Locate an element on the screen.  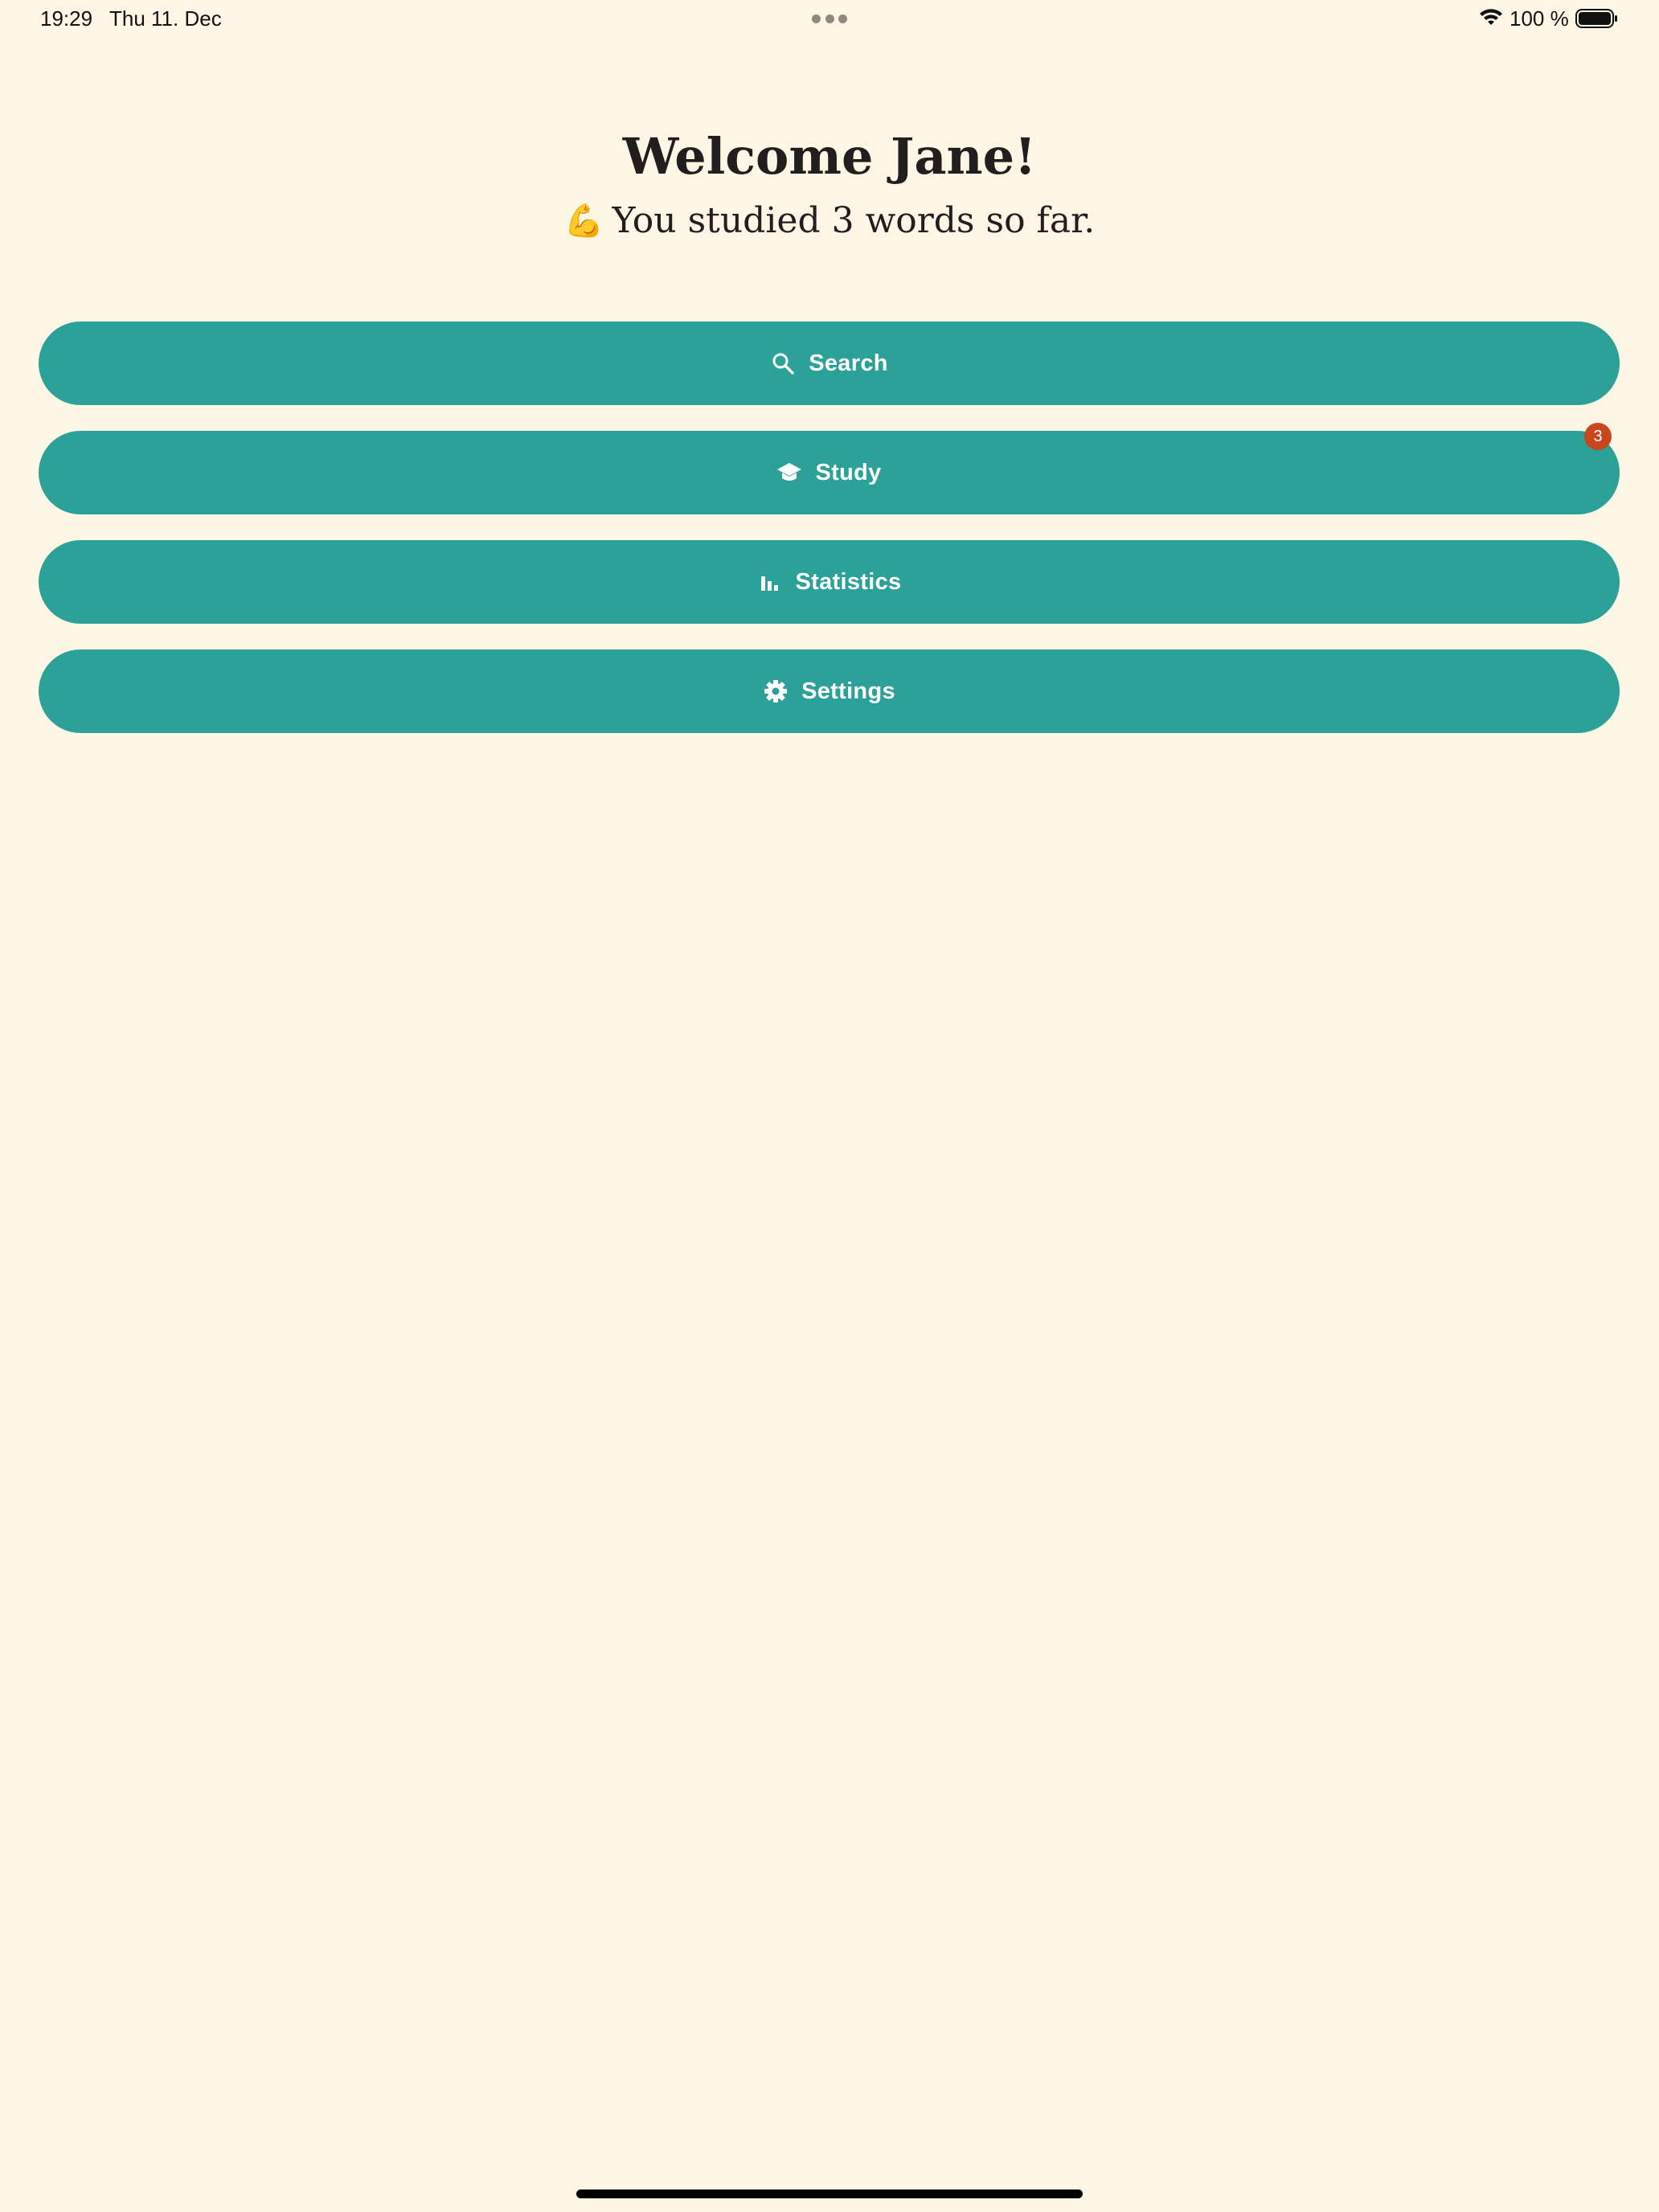
status-bar: 19:29 Thu 11. Dec 100 % is located at coordinates (829, 19).